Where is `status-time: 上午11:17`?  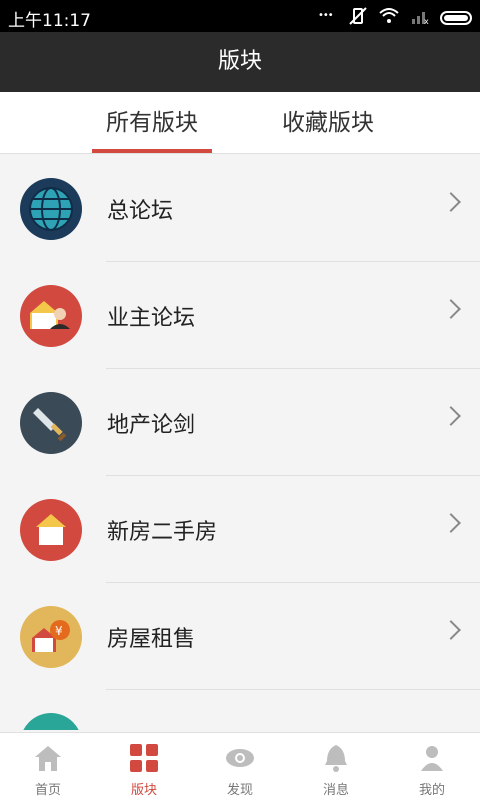
status-time: 上午11:17 is located at coordinates (49, 21).